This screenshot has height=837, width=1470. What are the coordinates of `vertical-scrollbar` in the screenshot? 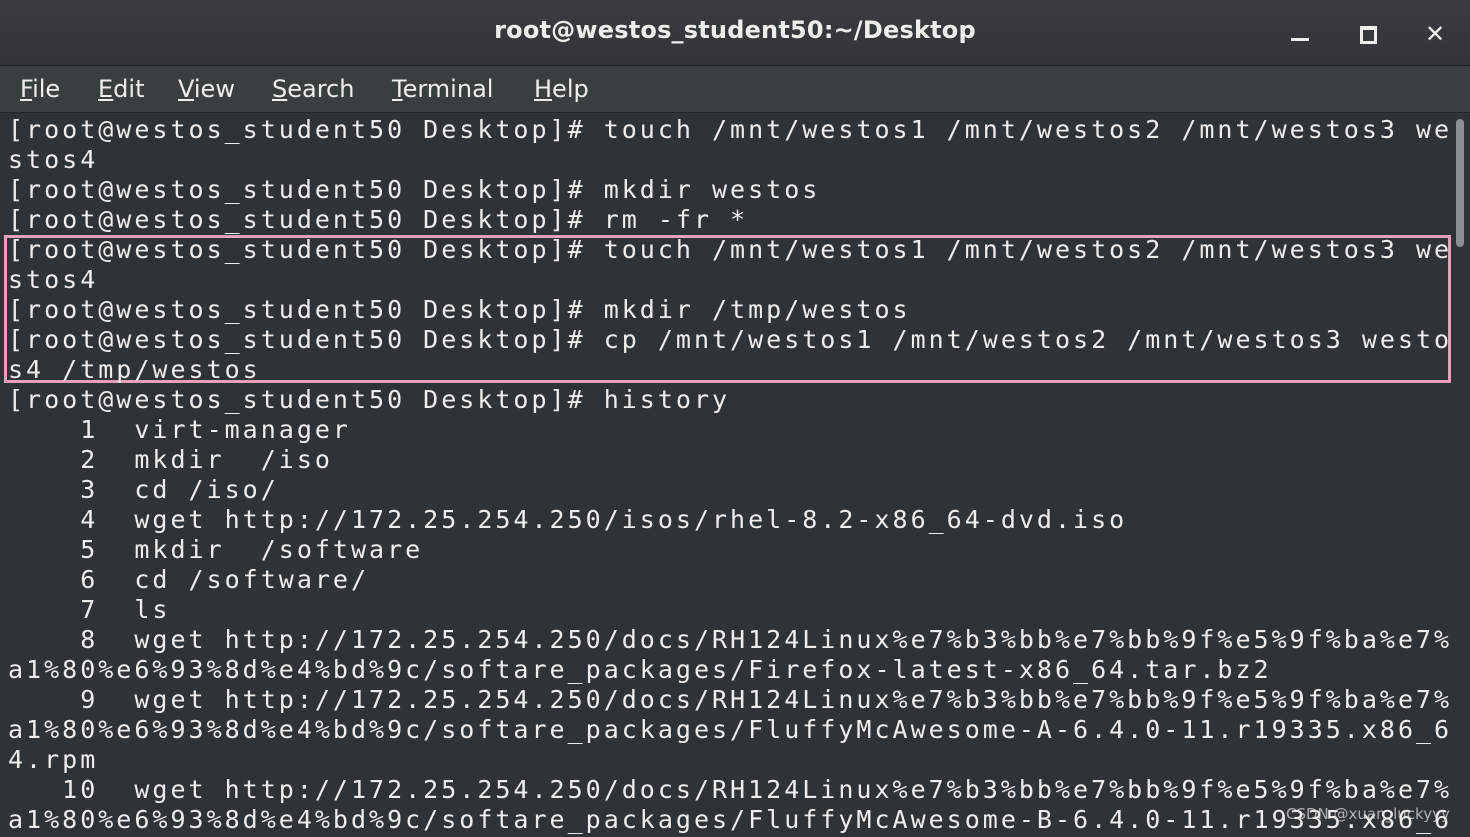 It's located at (1461, 475).